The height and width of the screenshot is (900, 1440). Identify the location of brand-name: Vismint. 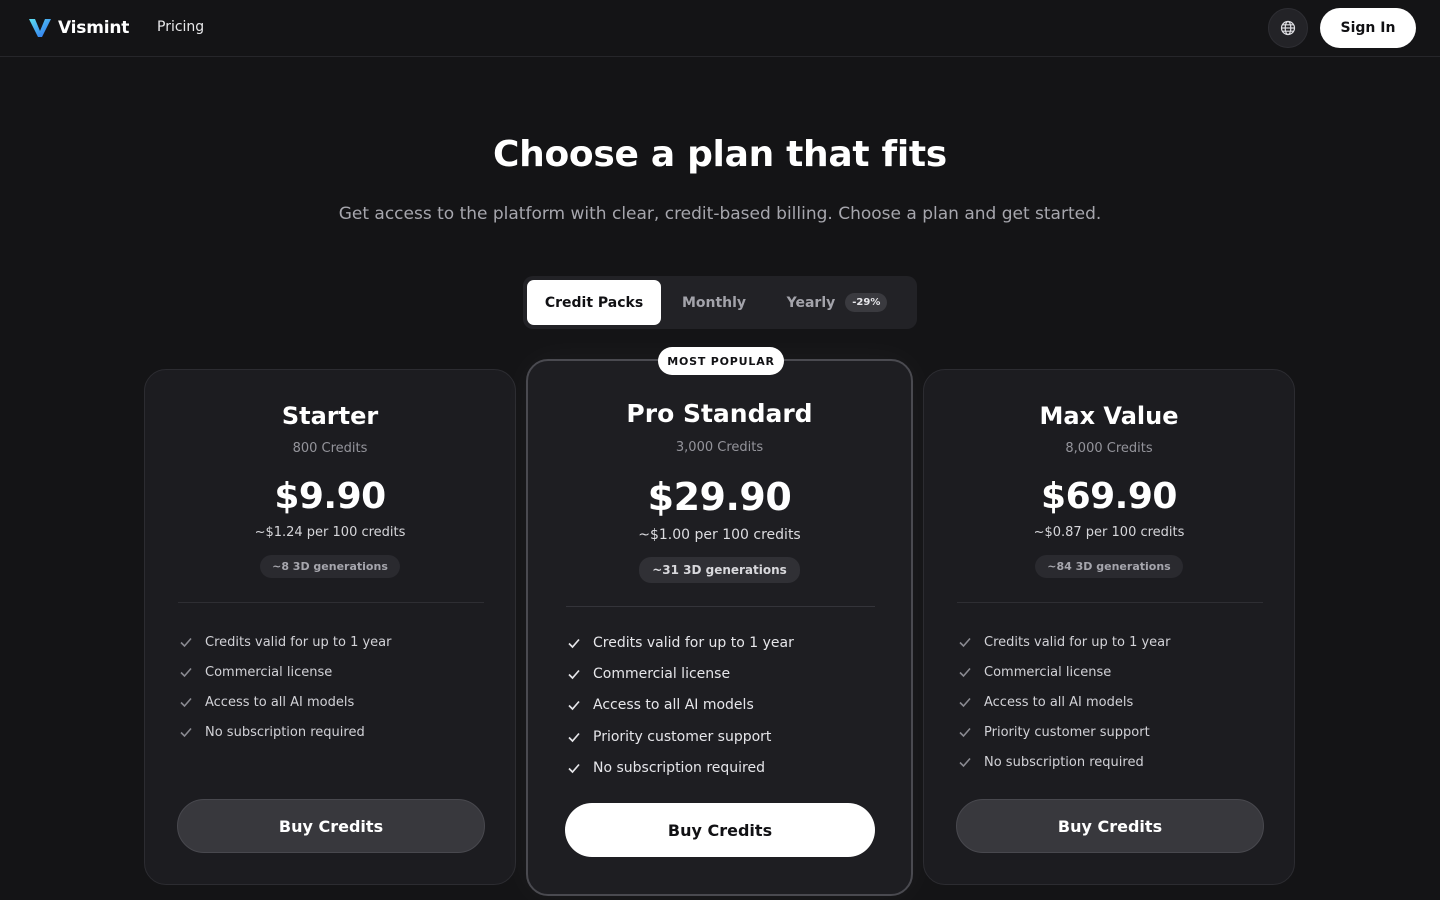
(94, 28).